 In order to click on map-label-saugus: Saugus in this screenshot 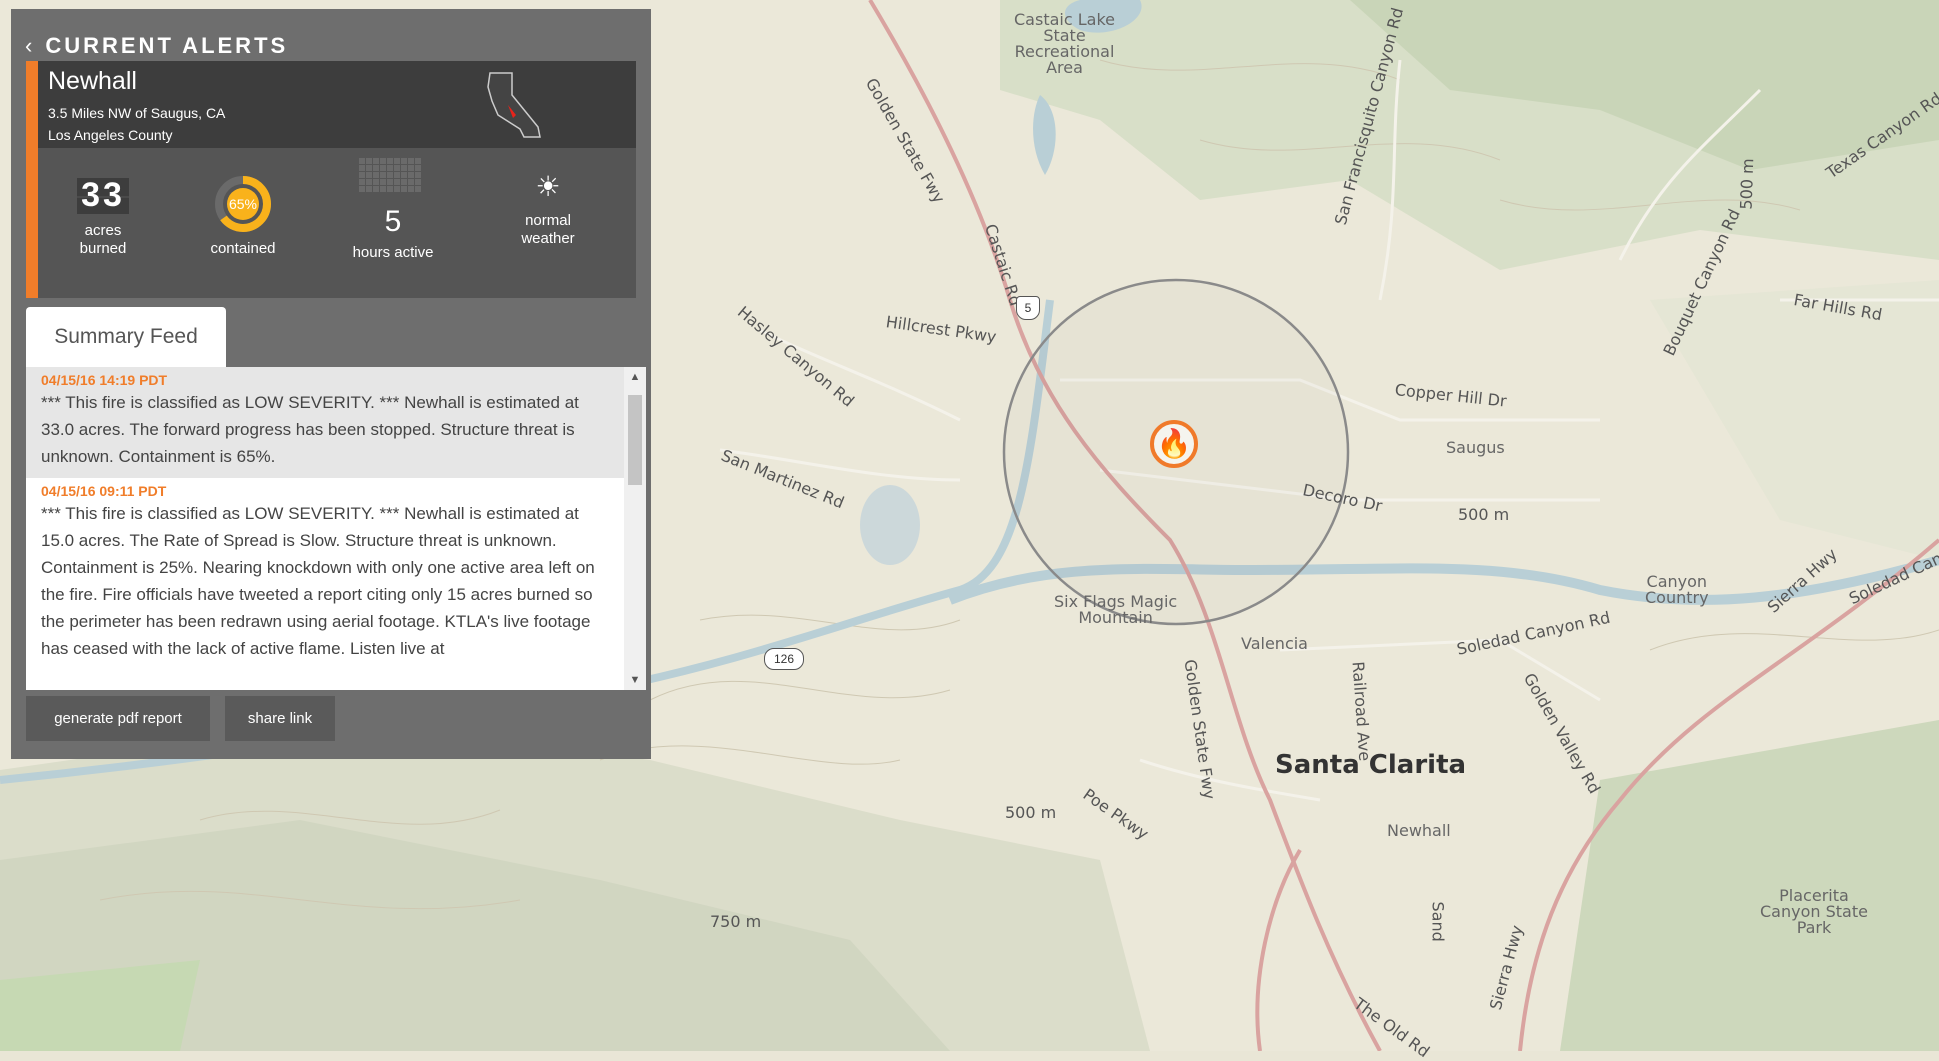, I will do `click(1475, 447)`.